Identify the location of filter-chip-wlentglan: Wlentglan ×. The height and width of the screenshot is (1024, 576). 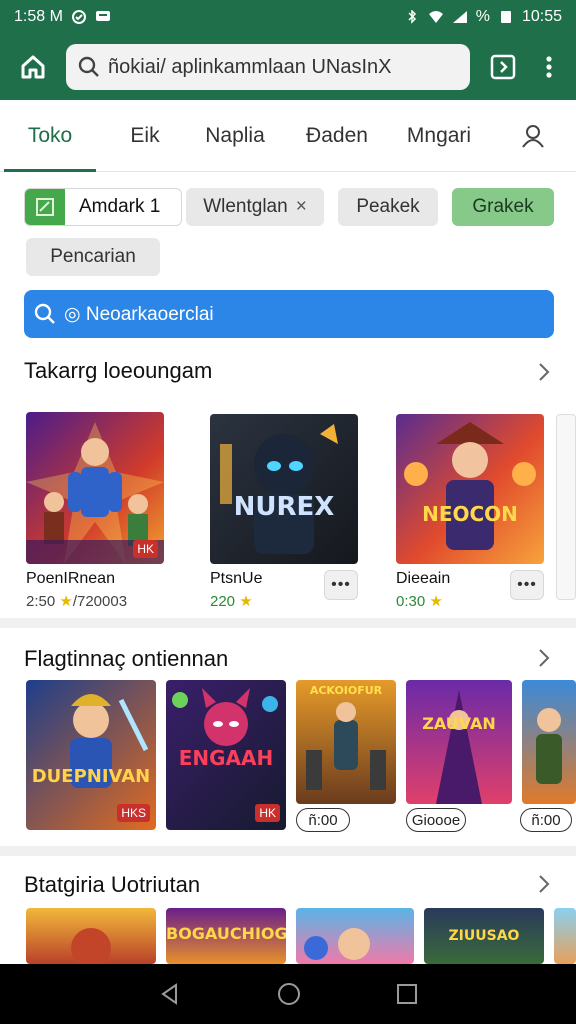
(255, 207).